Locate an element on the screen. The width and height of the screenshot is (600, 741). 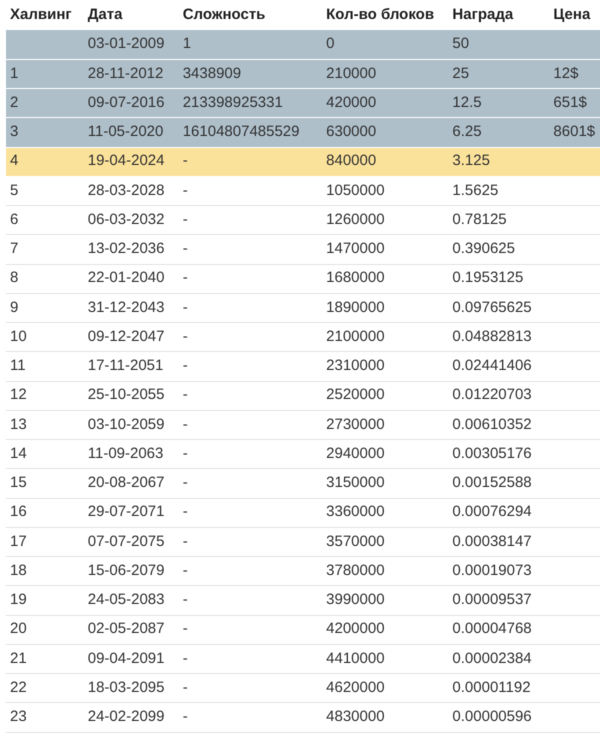
table-cell: 22 is located at coordinates (18, 687).